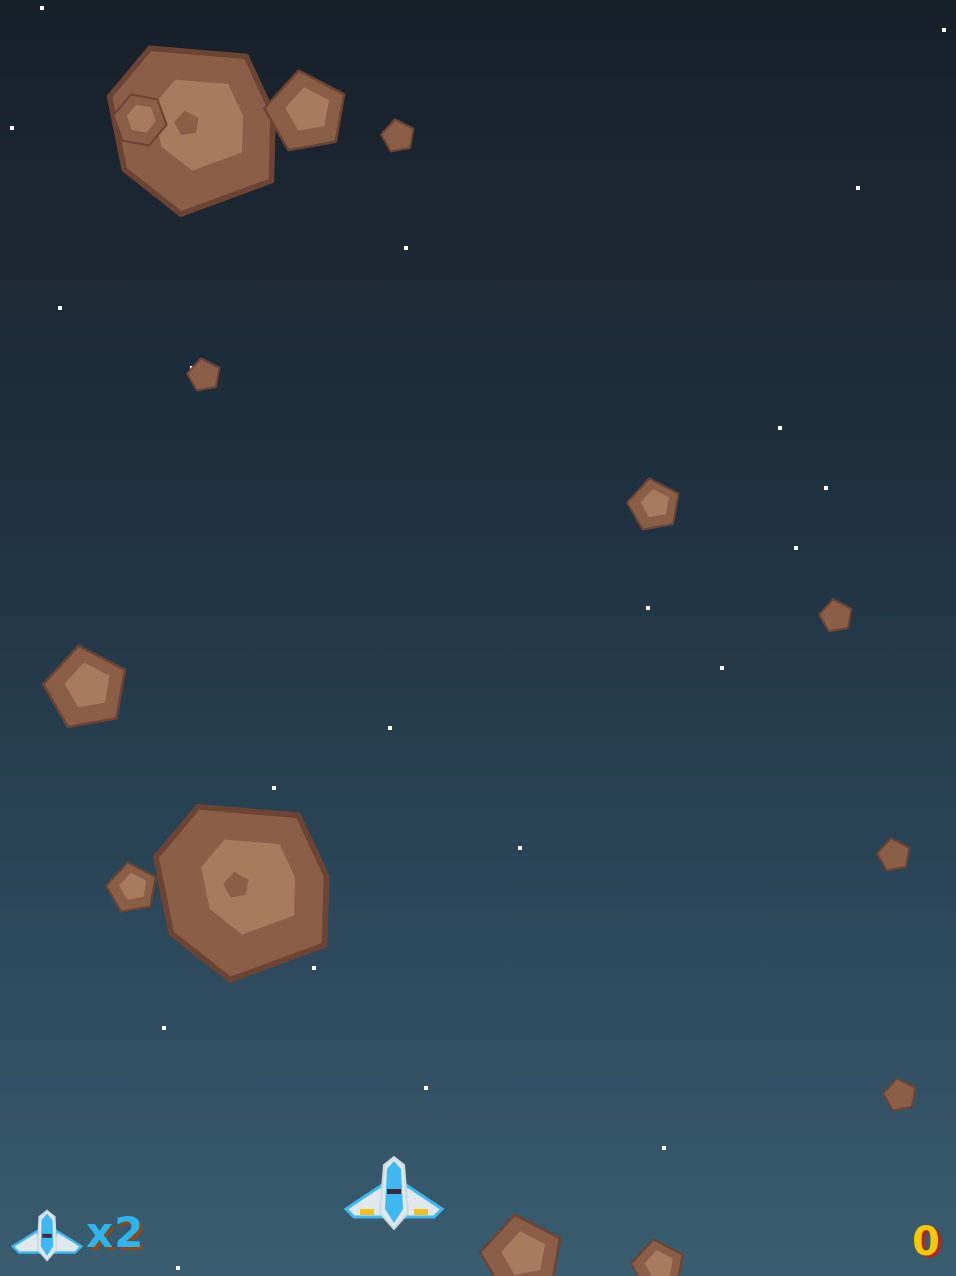  Describe the element at coordinates (394, 1193) in the screenshot. I see `player-ship-icon` at that location.